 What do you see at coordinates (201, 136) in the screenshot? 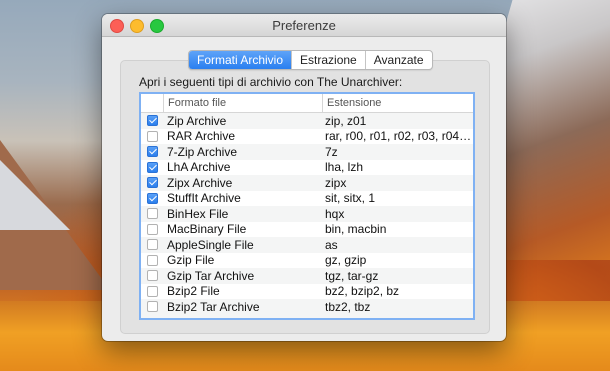
I see `format-cell: RAR Archive` at bounding box center [201, 136].